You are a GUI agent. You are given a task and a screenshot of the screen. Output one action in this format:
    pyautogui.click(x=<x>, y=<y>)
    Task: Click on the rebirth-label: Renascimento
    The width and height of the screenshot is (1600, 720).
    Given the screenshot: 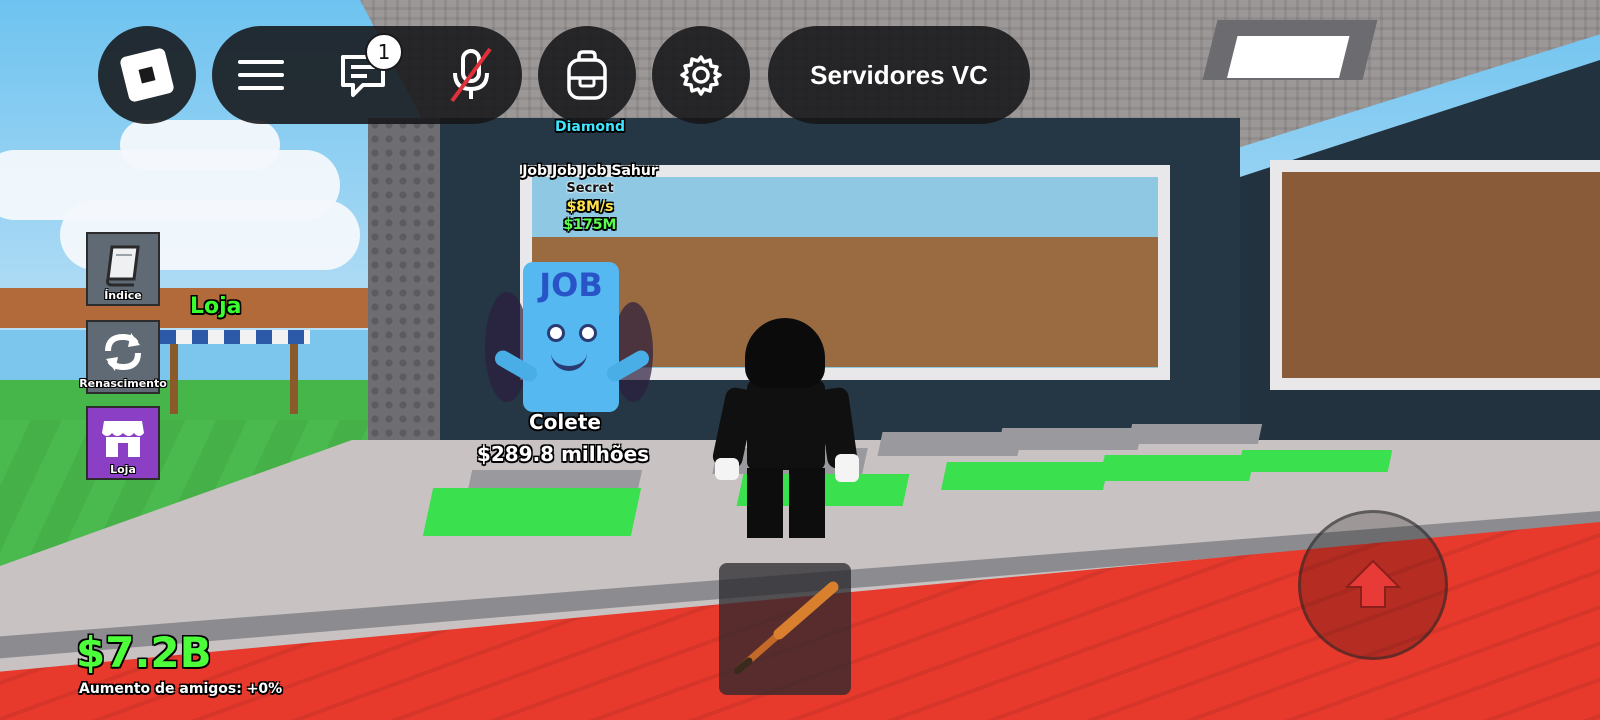 What is the action you would take?
    pyautogui.click(x=123, y=383)
    